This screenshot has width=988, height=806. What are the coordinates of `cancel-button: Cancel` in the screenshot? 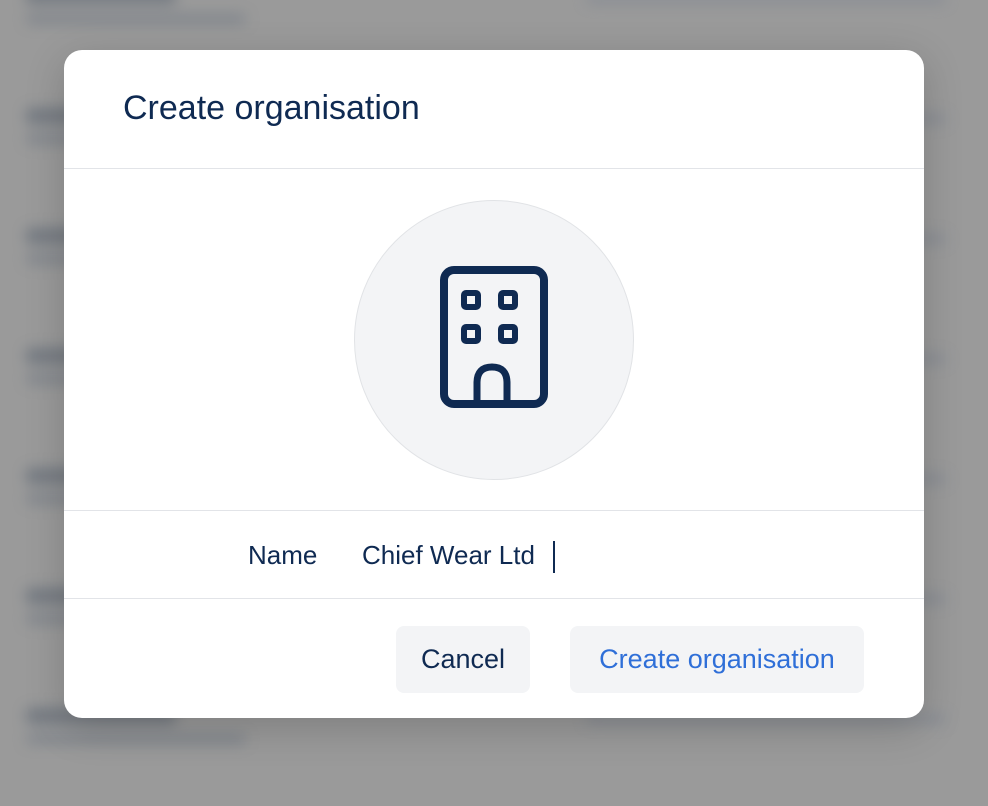 It's located at (463, 659).